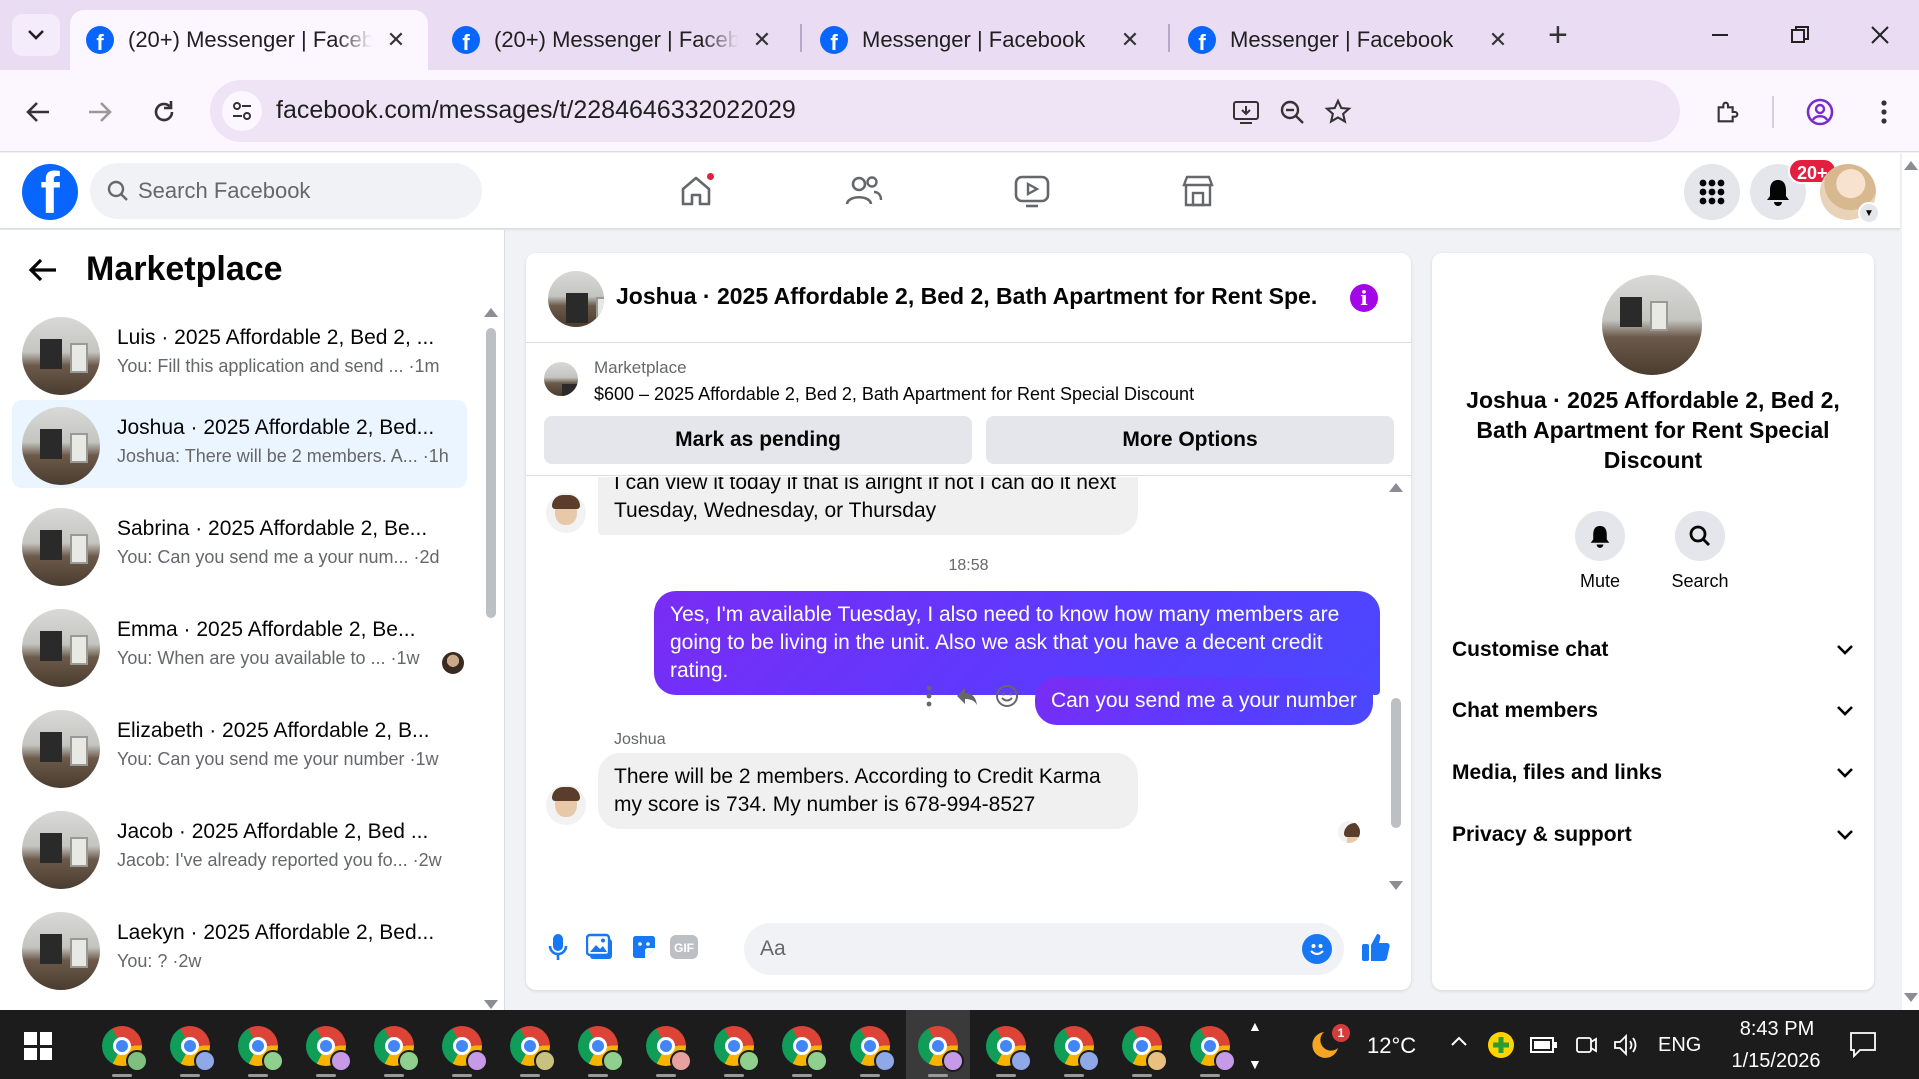  What do you see at coordinates (1255, 1064) in the screenshot?
I see `taskbar-scroll-down-icon: ▼` at bounding box center [1255, 1064].